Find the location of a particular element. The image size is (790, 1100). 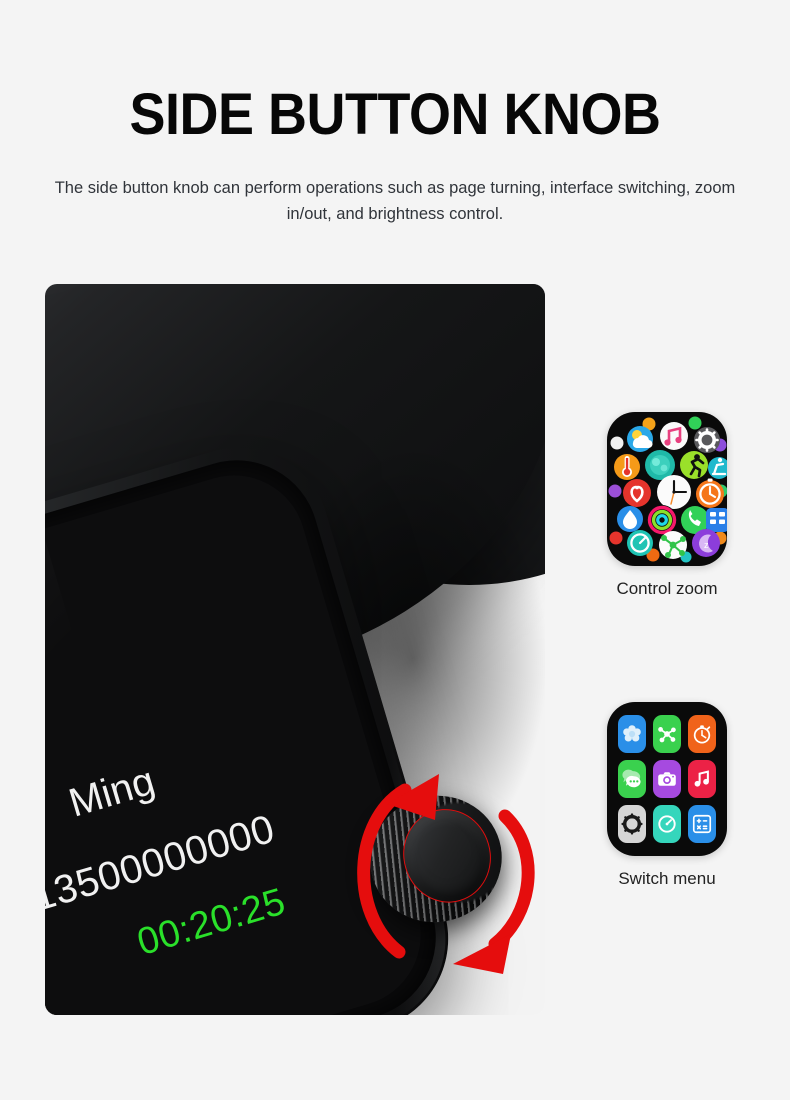

watch-screen-caller-name: Ming is located at coordinates (112, 792).